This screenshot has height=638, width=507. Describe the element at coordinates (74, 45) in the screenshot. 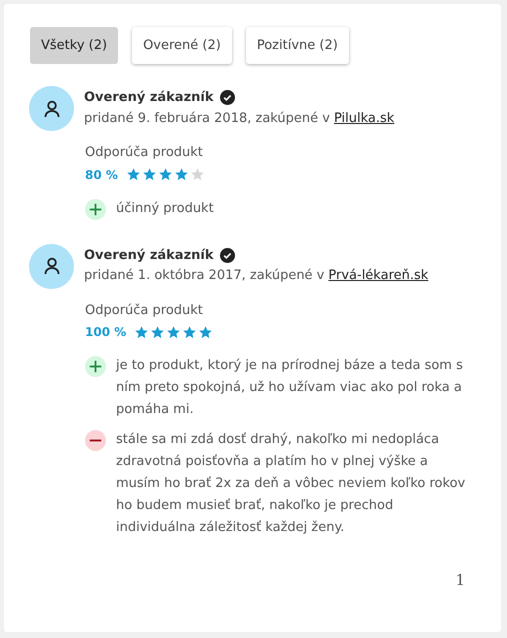

I see `filter-tab: Všetky (2)` at that location.